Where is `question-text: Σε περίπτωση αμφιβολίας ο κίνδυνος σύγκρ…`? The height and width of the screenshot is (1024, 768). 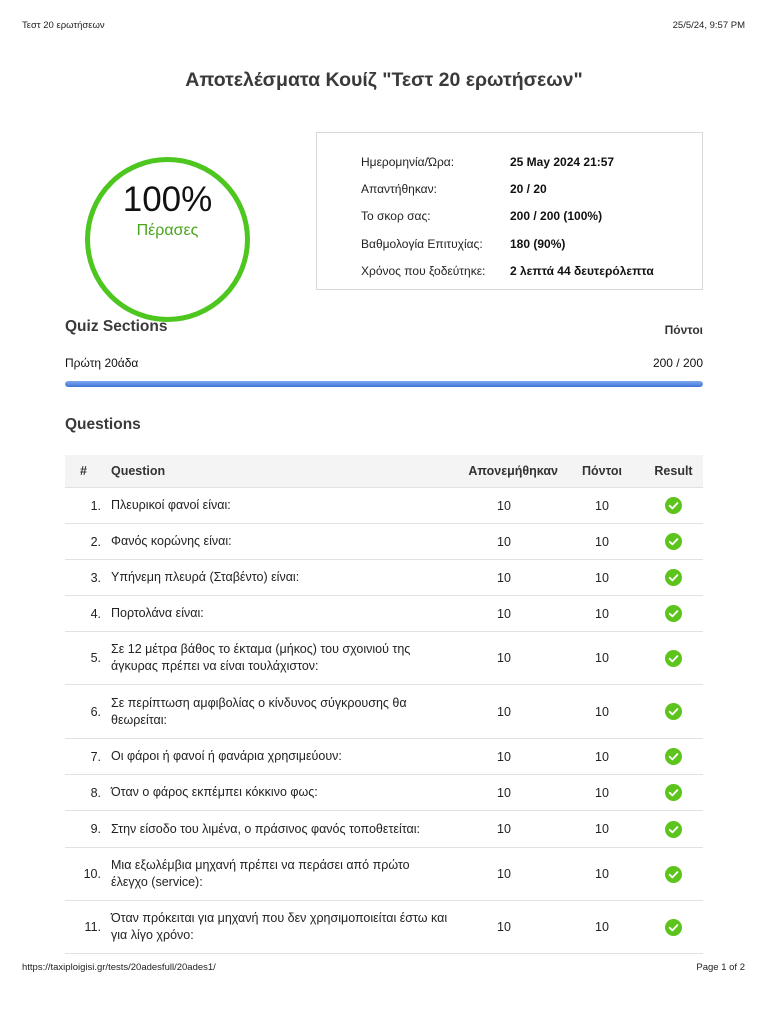
question-text: Σε περίπτωση αμφιβολίας ο κίνδυνος σύγκρ… is located at coordinates (259, 711).